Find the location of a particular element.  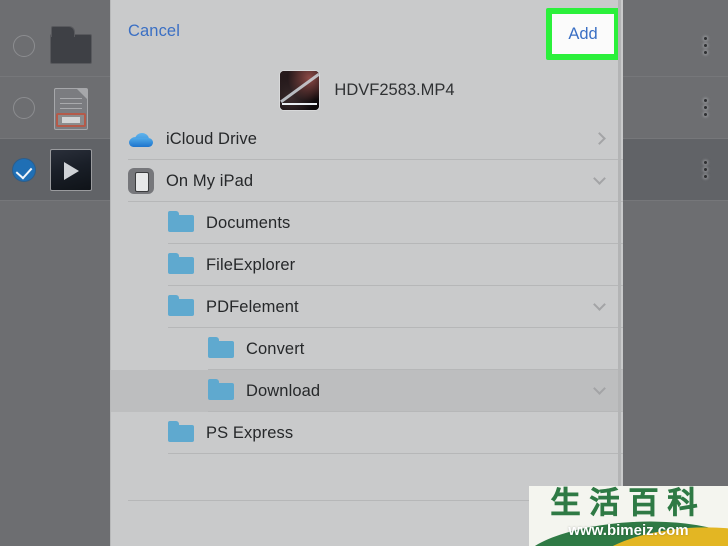

location-label: FileExplorer is located at coordinates (251, 264).